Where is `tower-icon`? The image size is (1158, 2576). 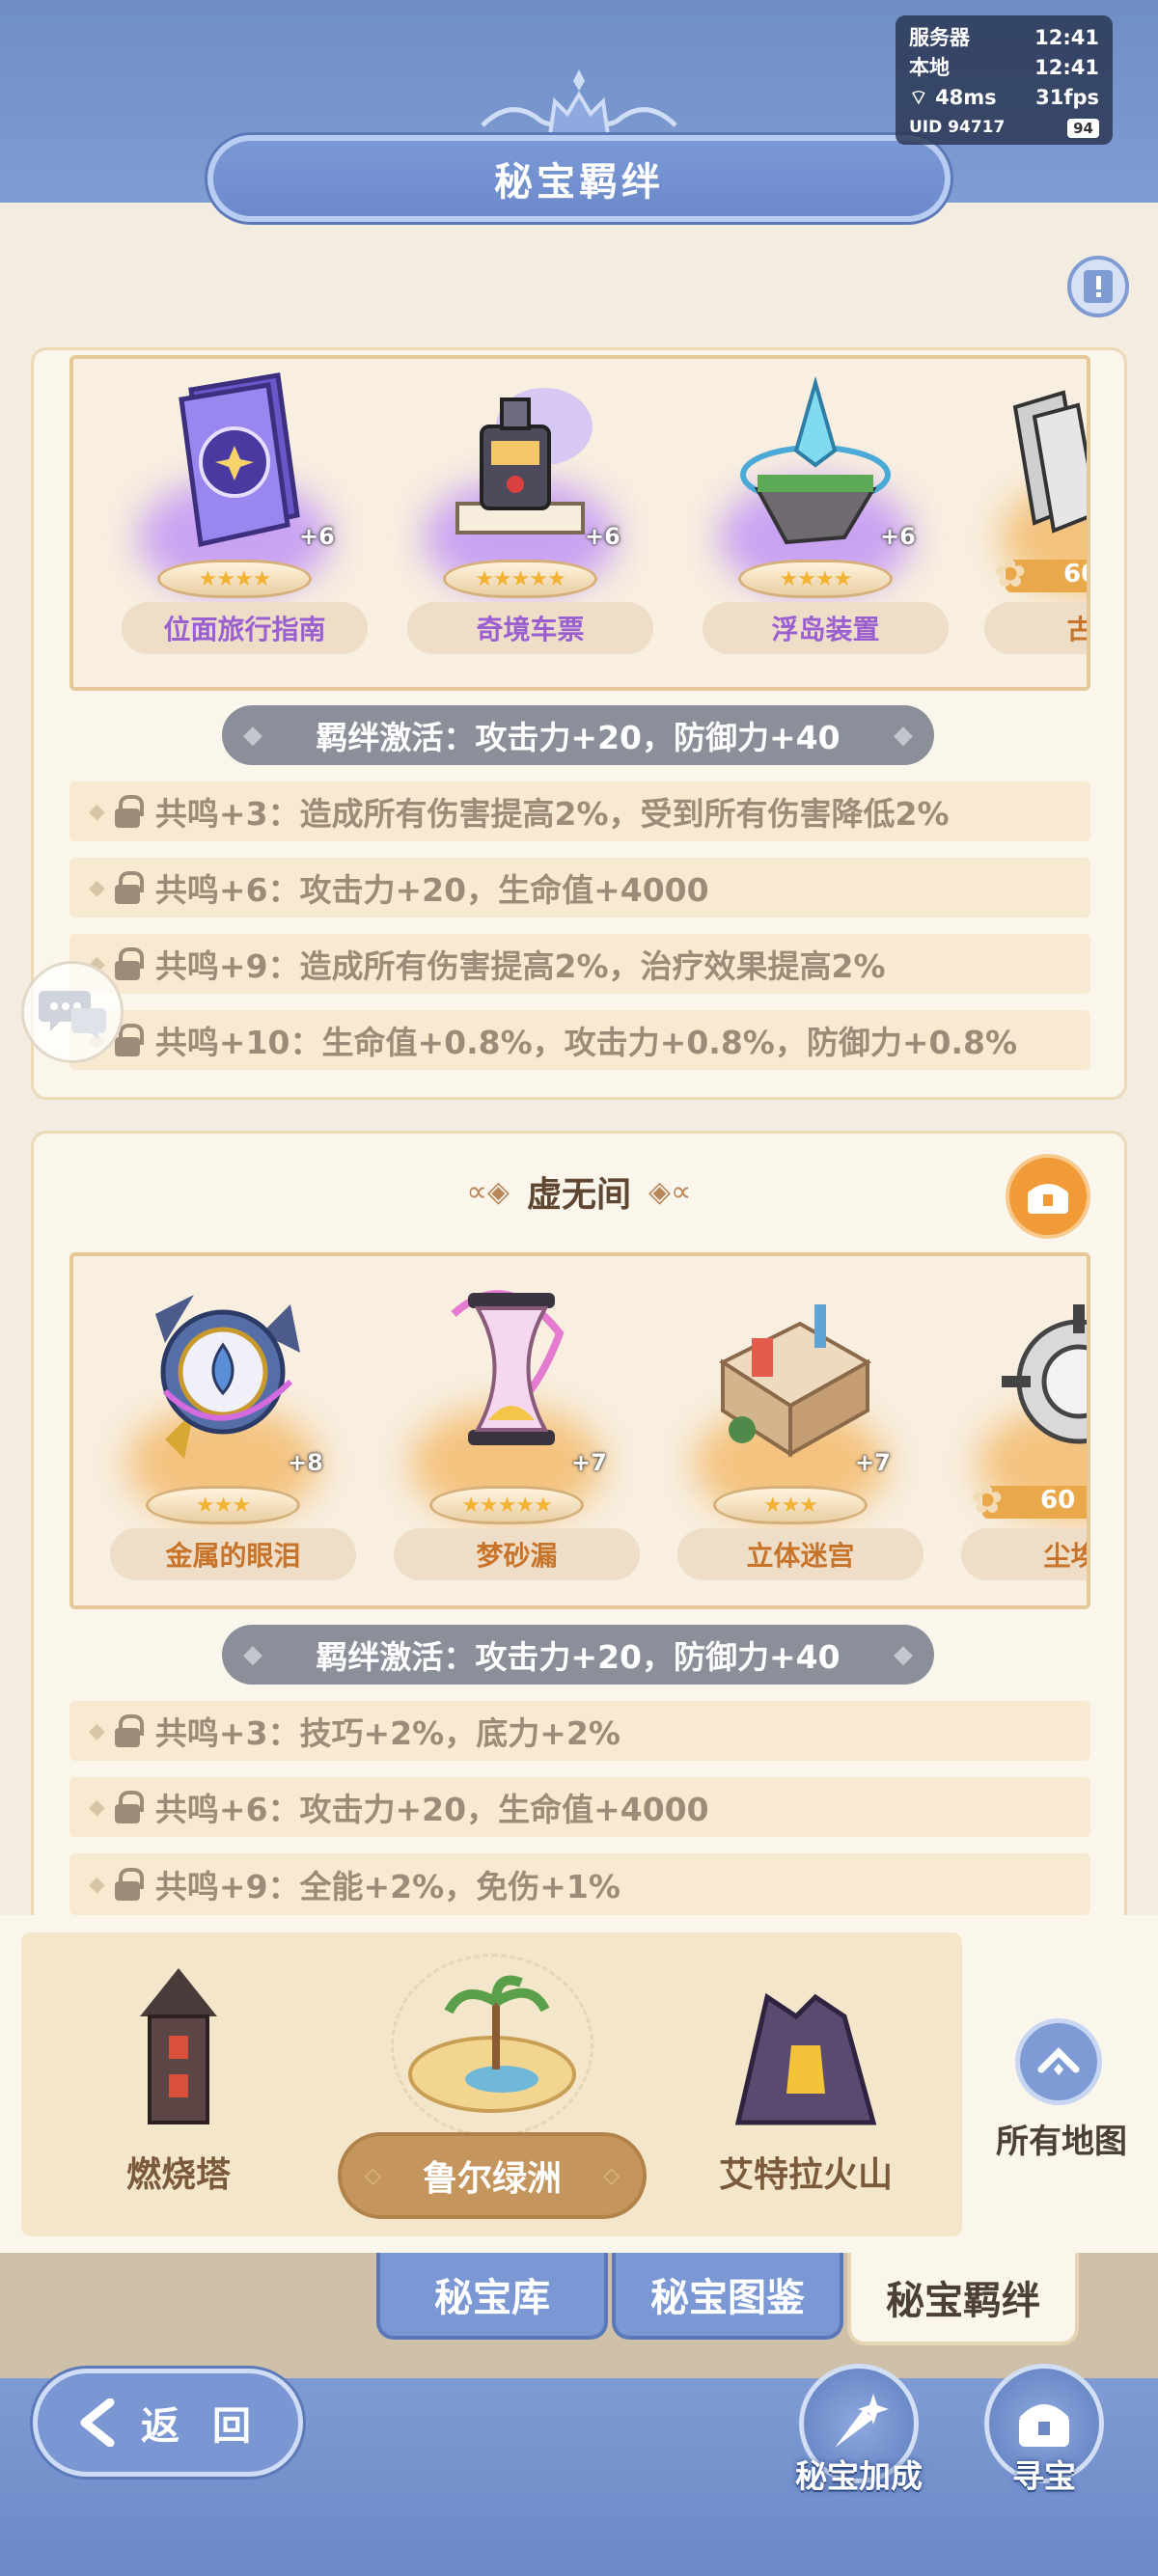 tower-icon is located at coordinates (178, 2046).